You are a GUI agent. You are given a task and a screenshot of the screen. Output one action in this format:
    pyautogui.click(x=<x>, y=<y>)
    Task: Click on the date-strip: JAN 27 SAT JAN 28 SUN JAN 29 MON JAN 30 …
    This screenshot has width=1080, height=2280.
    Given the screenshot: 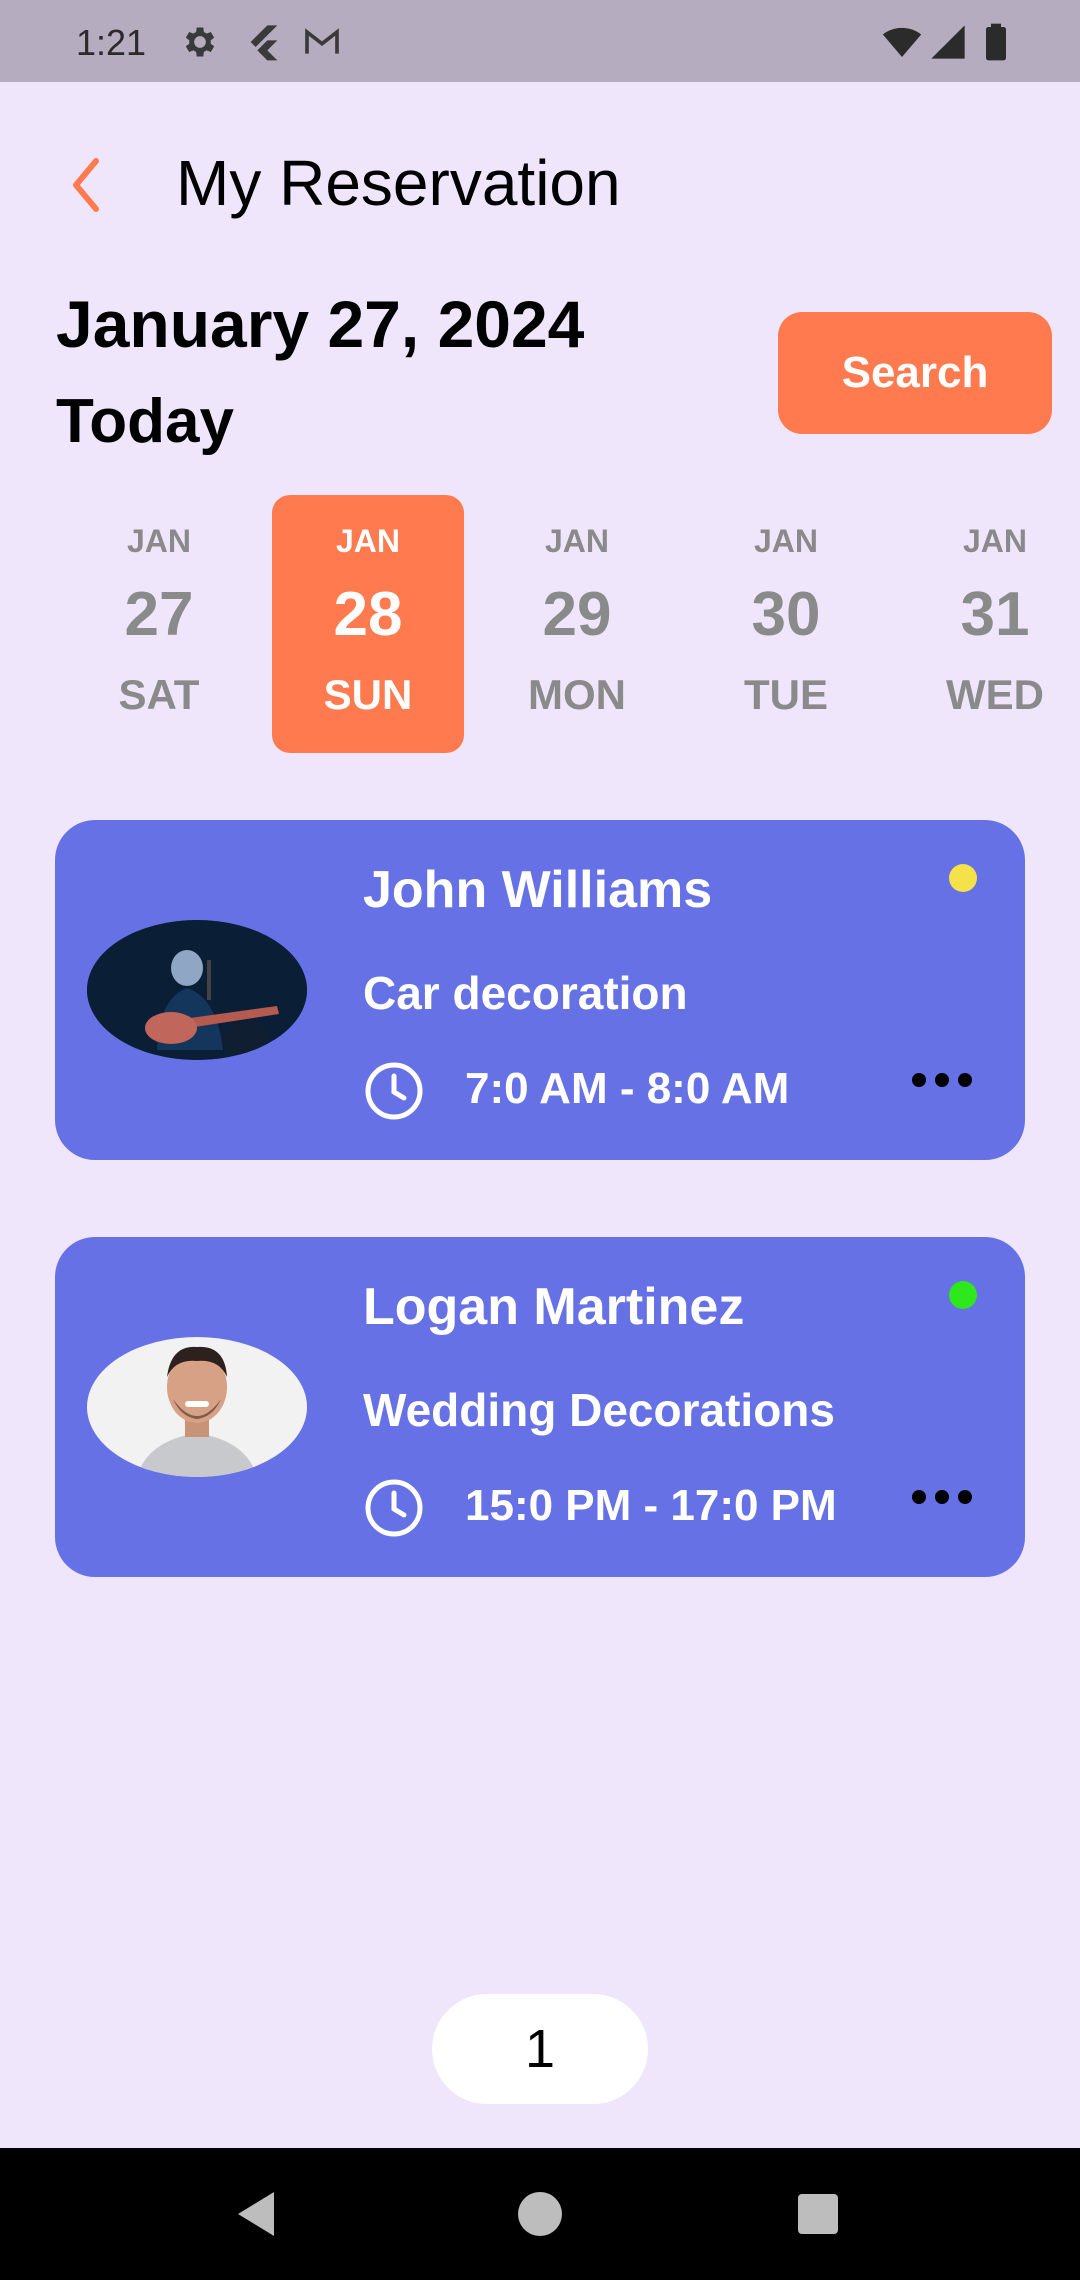 What is the action you would take?
    pyautogui.click(x=540, y=624)
    